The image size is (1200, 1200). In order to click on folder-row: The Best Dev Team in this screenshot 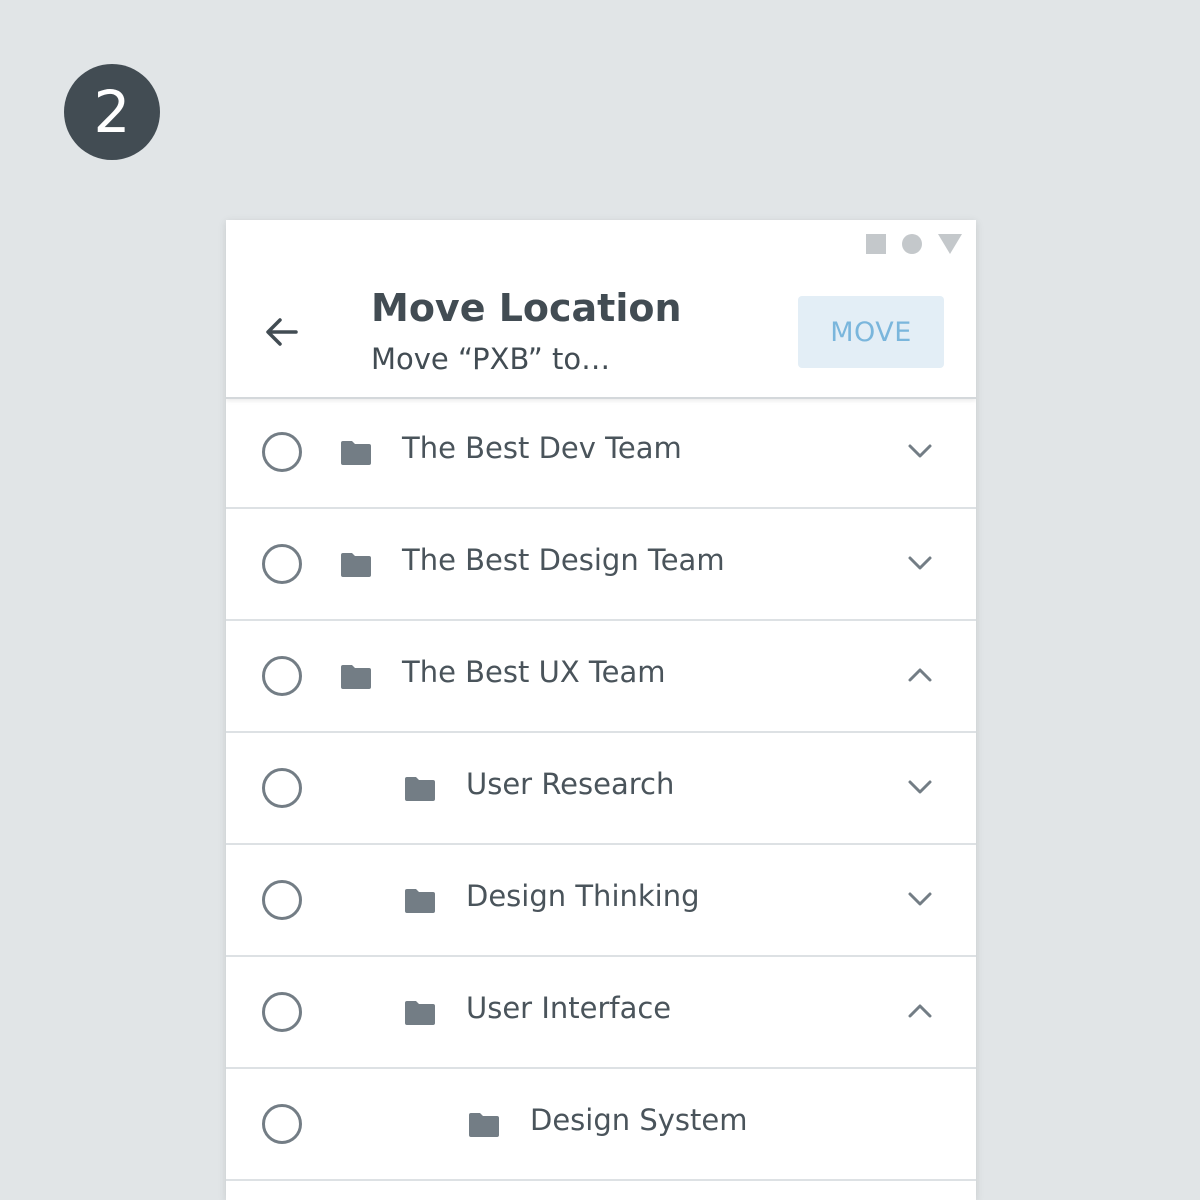, I will do `click(601, 453)`.